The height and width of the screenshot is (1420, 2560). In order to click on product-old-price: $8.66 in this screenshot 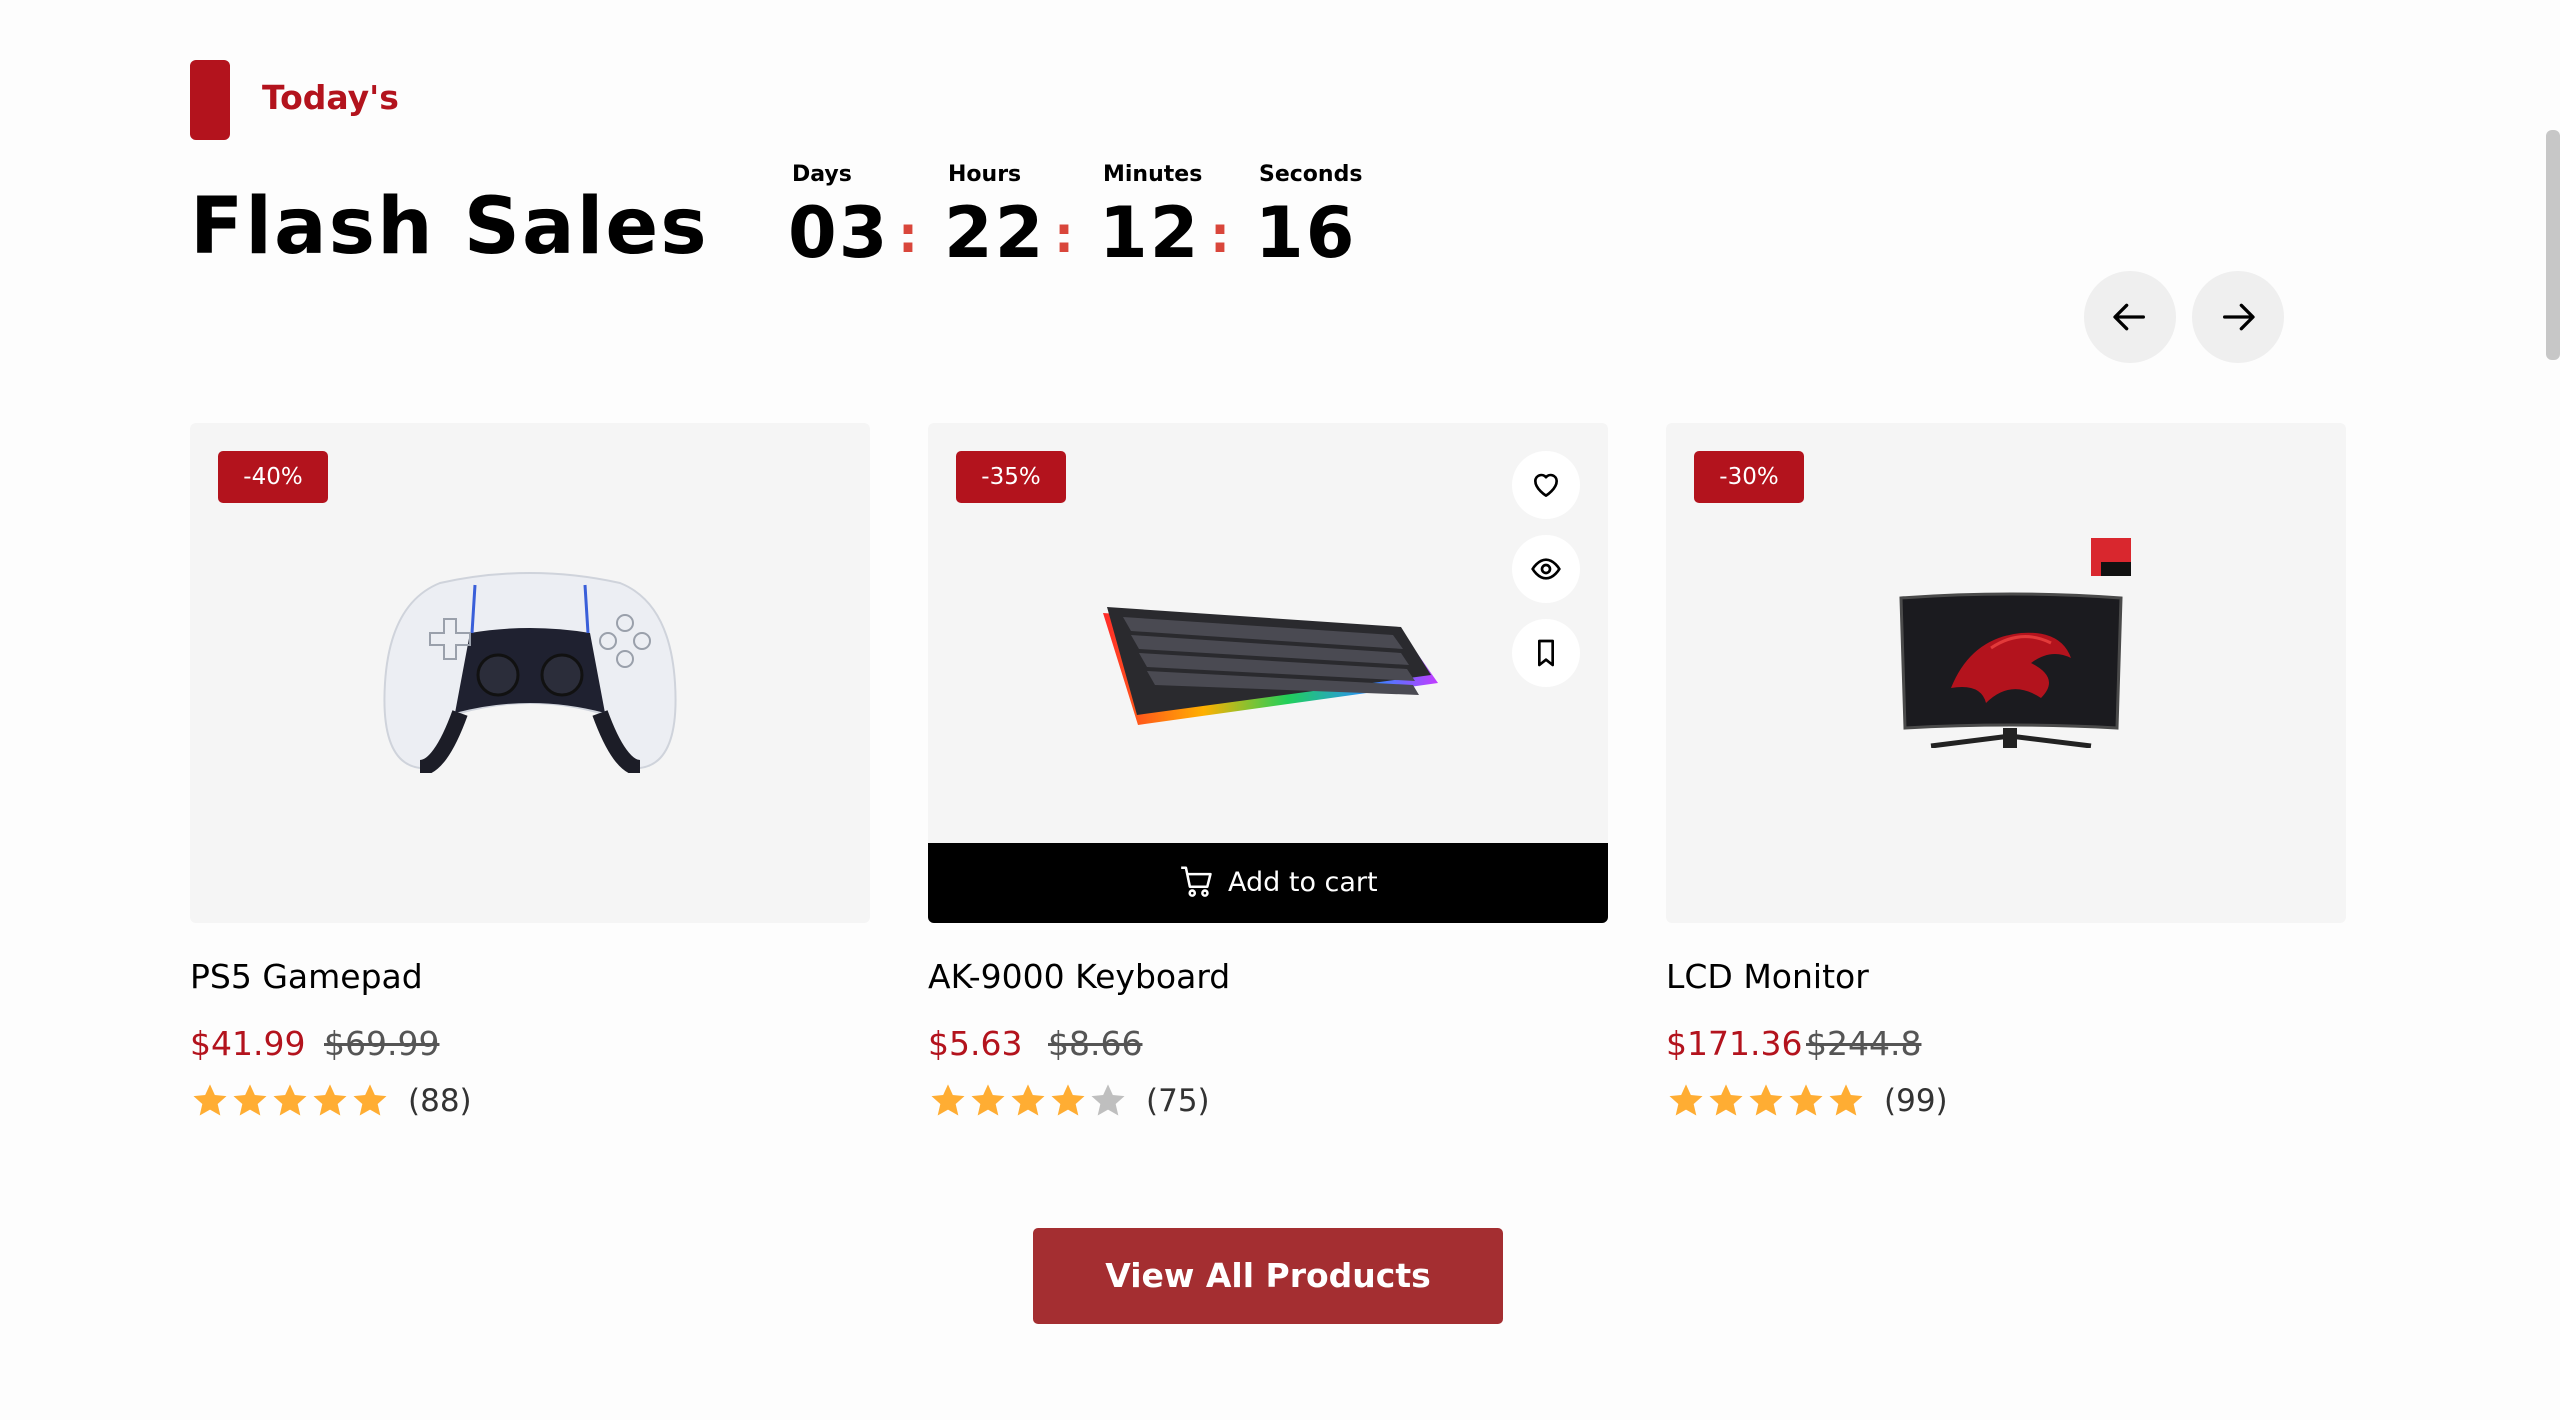, I will do `click(1095, 1043)`.